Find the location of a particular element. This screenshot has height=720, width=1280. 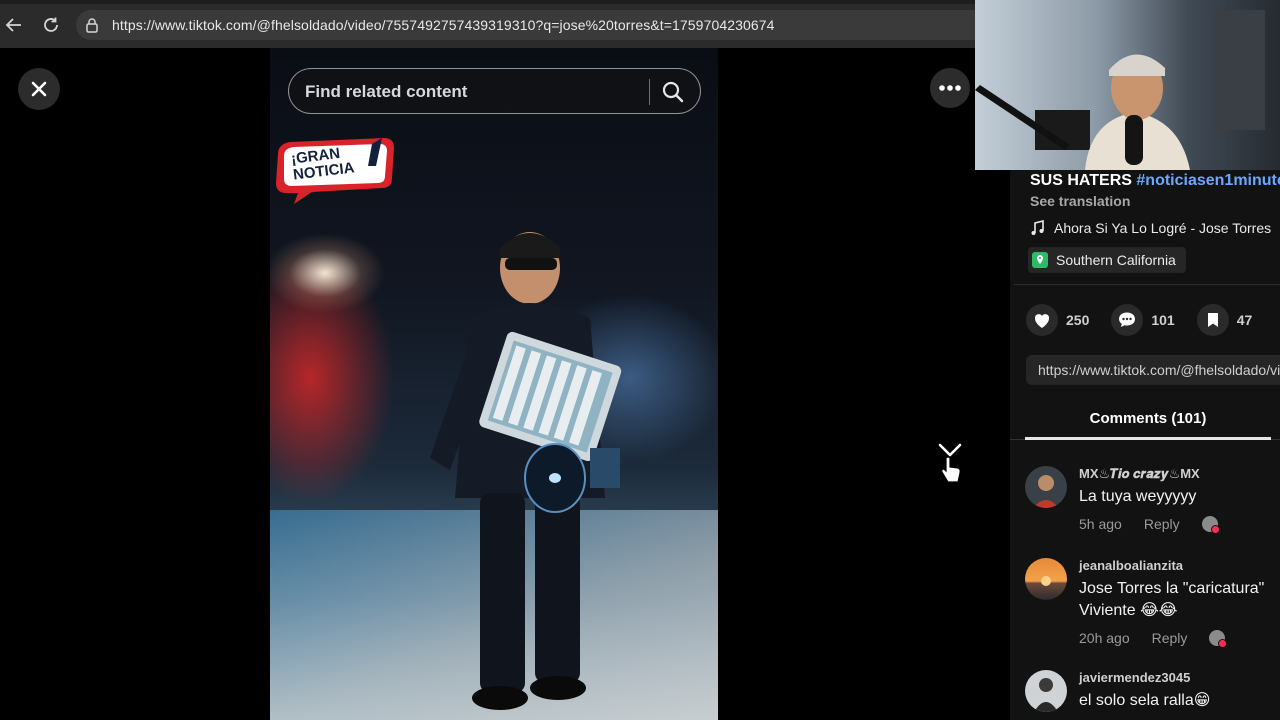

bookmark-button: 47 is located at coordinates (1224, 320).